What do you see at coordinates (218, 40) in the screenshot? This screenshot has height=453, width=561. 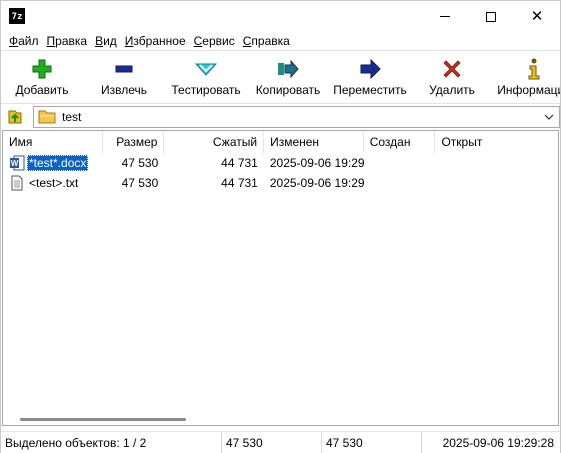 I see `menu-tools-label: ервис` at bounding box center [218, 40].